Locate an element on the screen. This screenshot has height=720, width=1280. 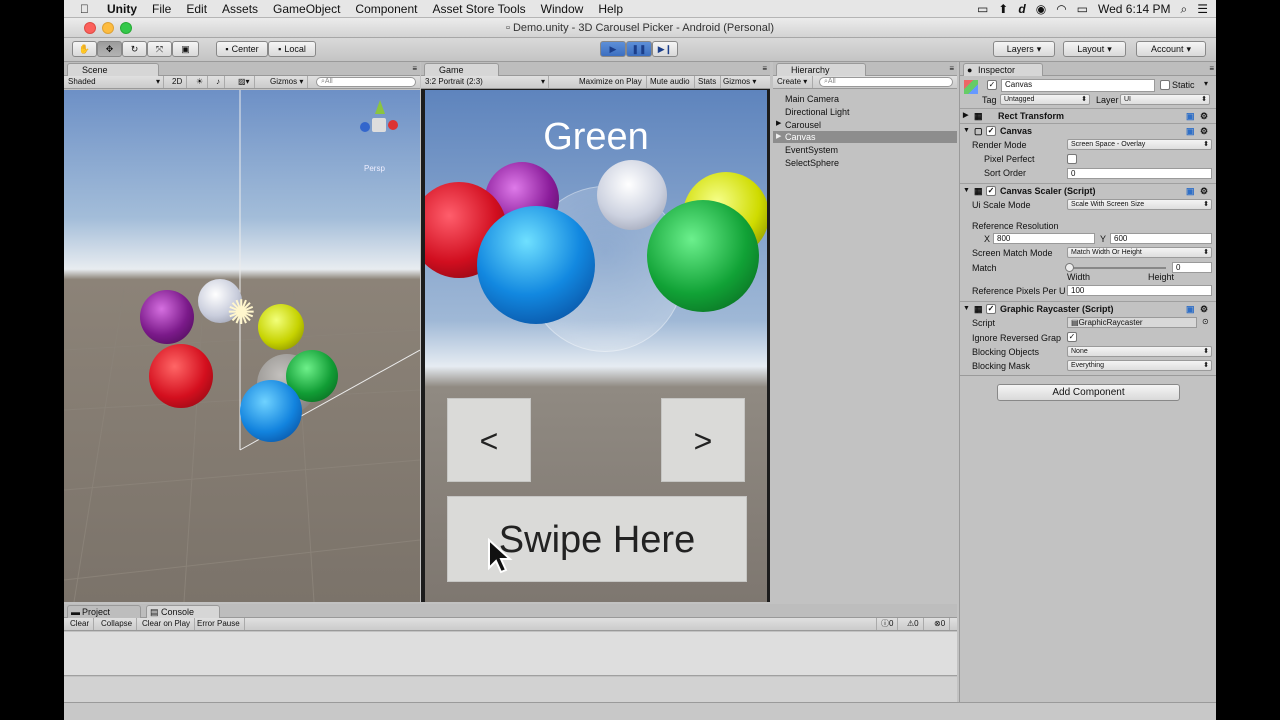
layer-dropdown: UI is located at coordinates (1165, 99).